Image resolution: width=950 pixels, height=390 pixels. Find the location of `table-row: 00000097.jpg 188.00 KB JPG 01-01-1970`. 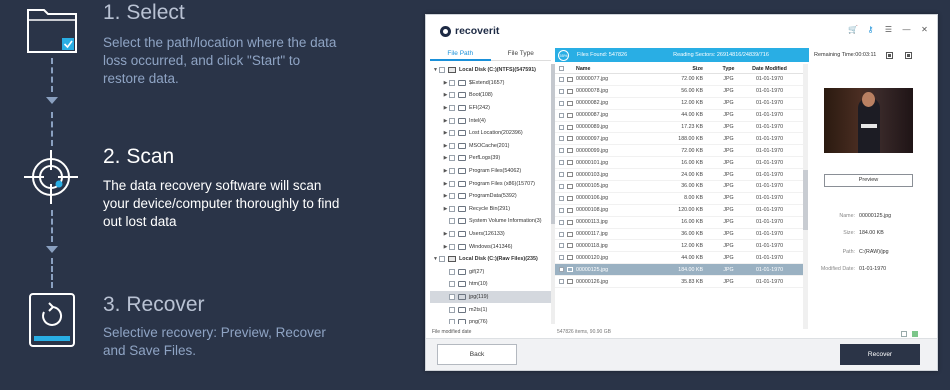

table-row: 00000097.jpg 188.00 KB JPG 01-01-1970 is located at coordinates (679, 139).